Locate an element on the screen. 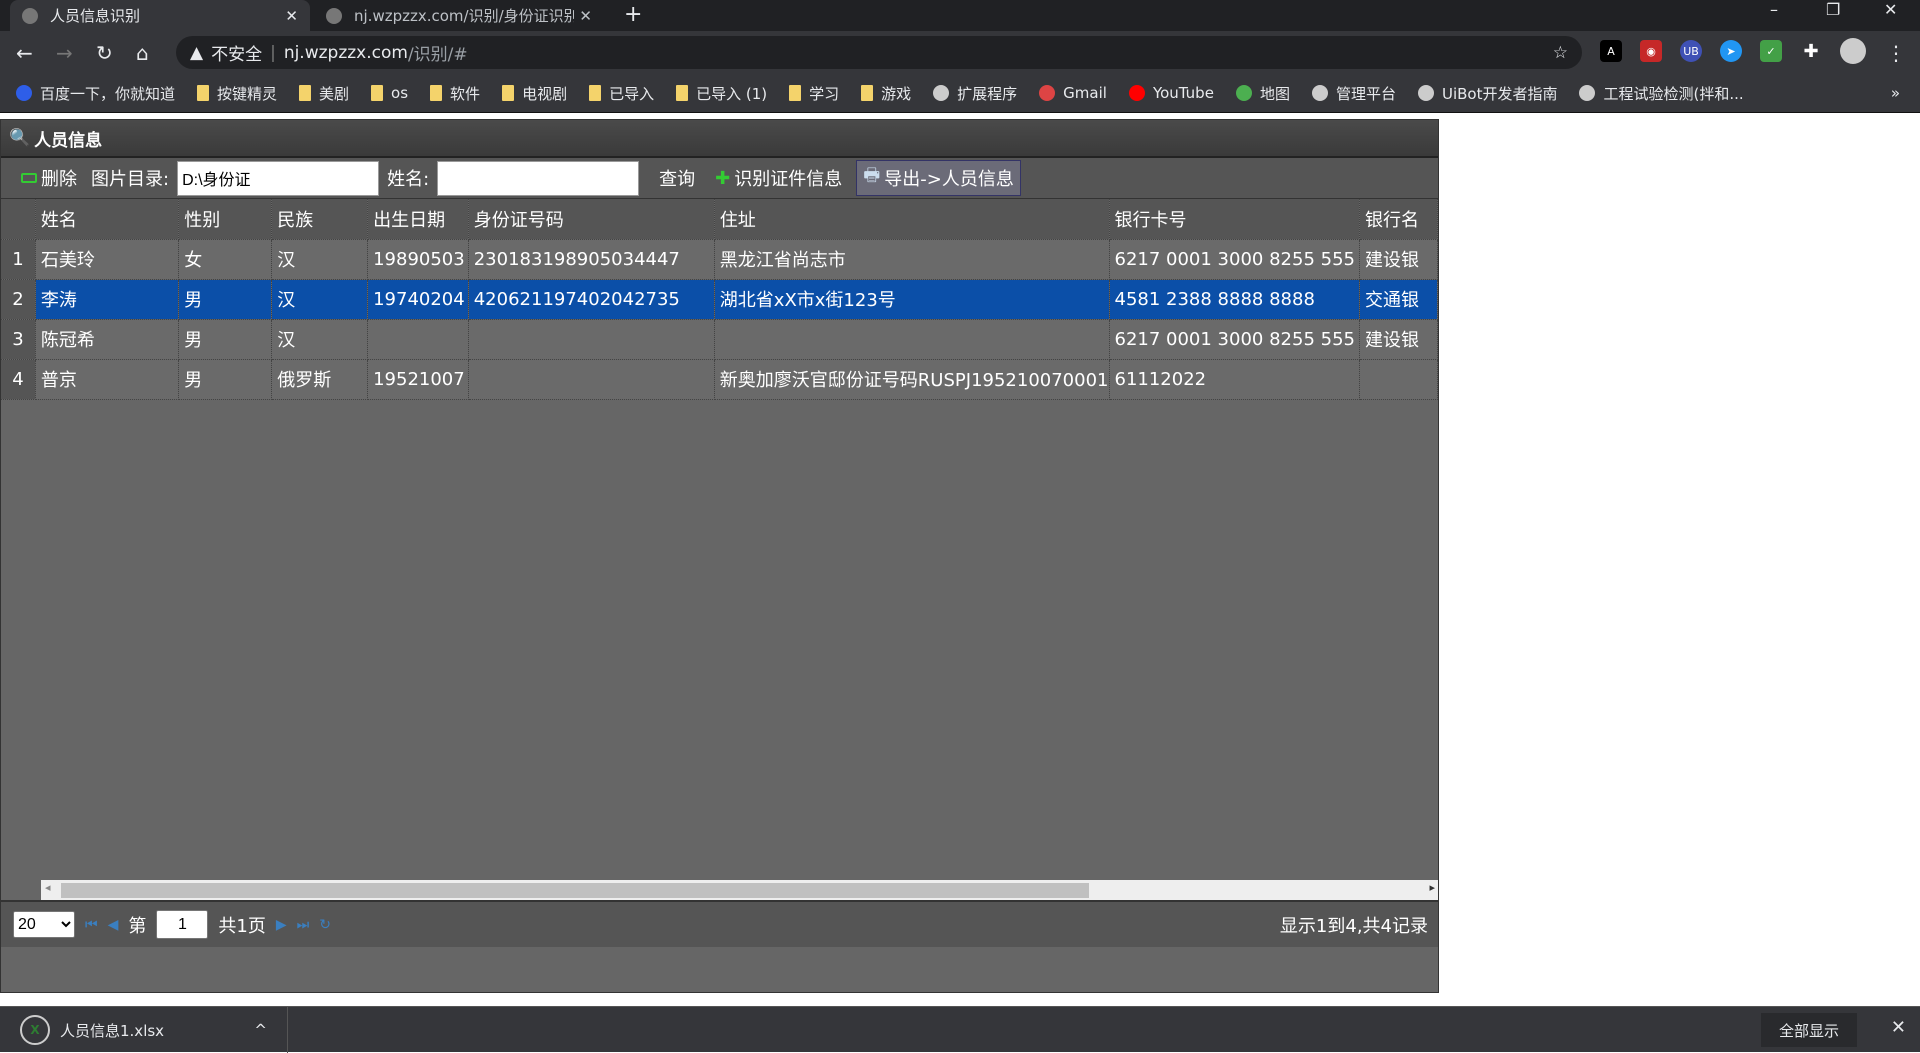 The height and width of the screenshot is (1053, 1920). recognize-button: ✚ 识别证件信息 is located at coordinates (778, 178).